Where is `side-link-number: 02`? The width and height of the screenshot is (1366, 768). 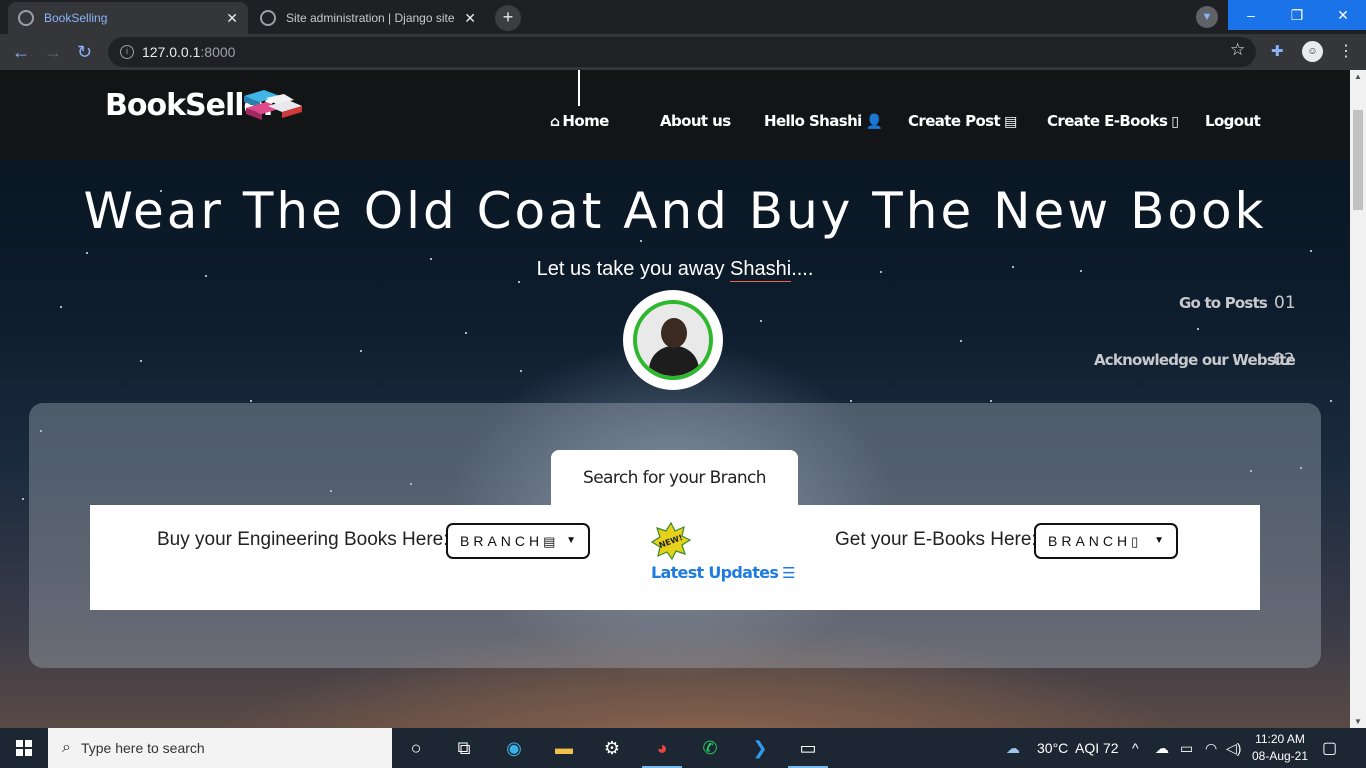 side-link-number: 02 is located at coordinates (1284, 360).